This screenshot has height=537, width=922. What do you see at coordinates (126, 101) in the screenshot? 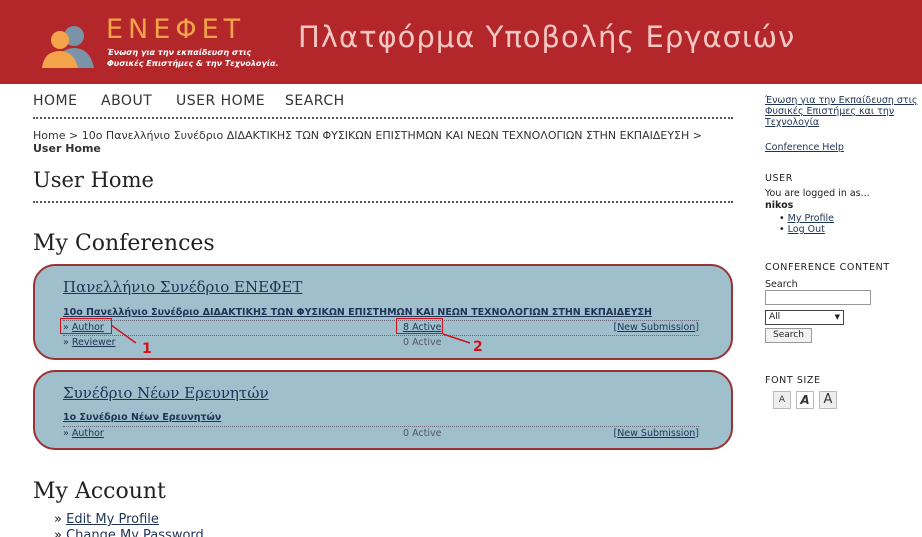
I see `nav-about: ABOUT` at bounding box center [126, 101].